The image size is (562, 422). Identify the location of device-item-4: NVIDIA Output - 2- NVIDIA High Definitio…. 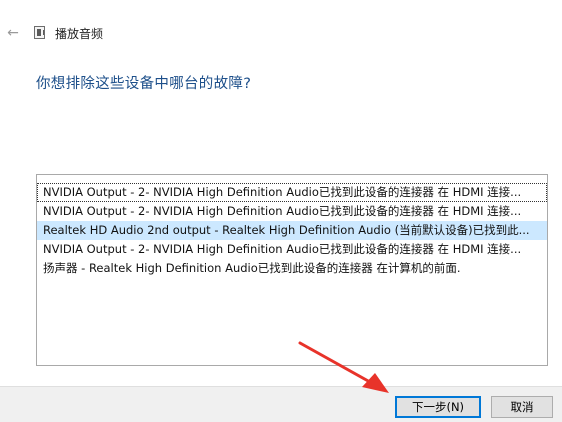
(292, 249).